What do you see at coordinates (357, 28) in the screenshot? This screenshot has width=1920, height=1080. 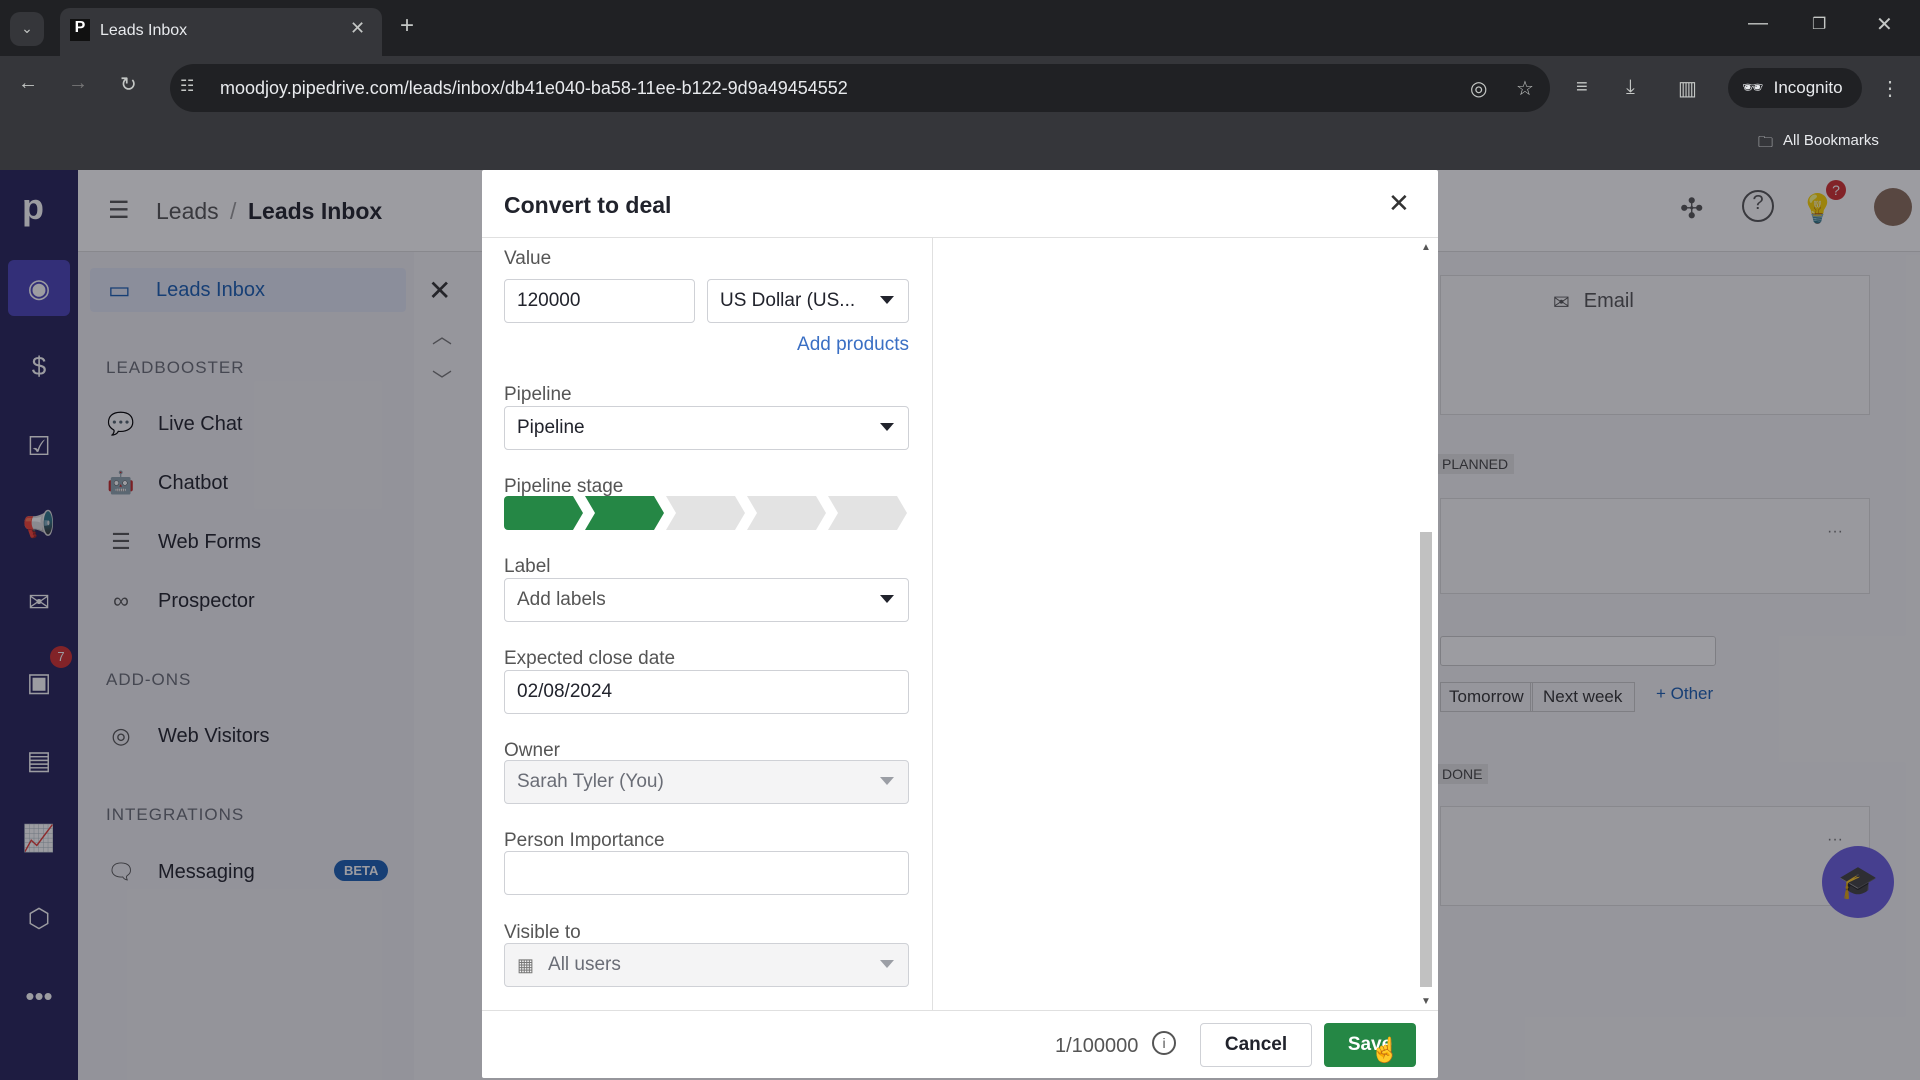 I see `close-tab-icon: ✕` at bounding box center [357, 28].